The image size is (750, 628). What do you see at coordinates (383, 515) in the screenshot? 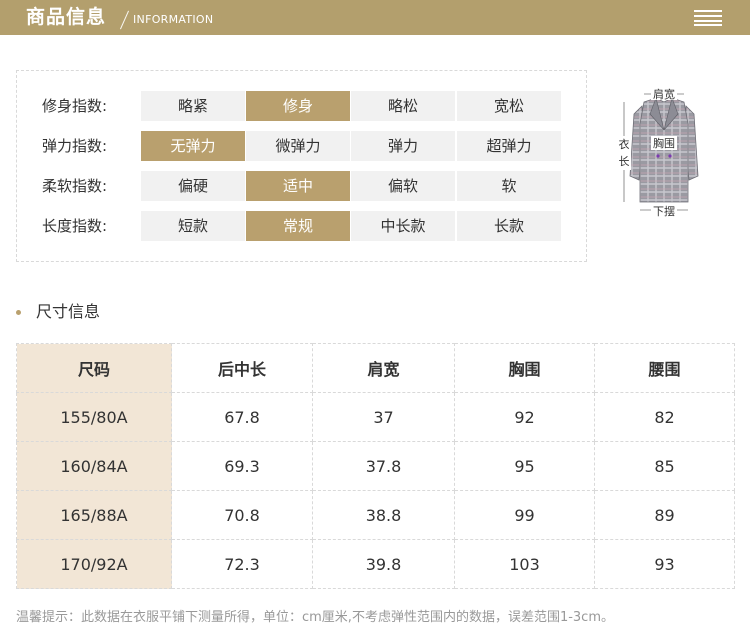
I see `table-cell: 38.8` at bounding box center [383, 515].